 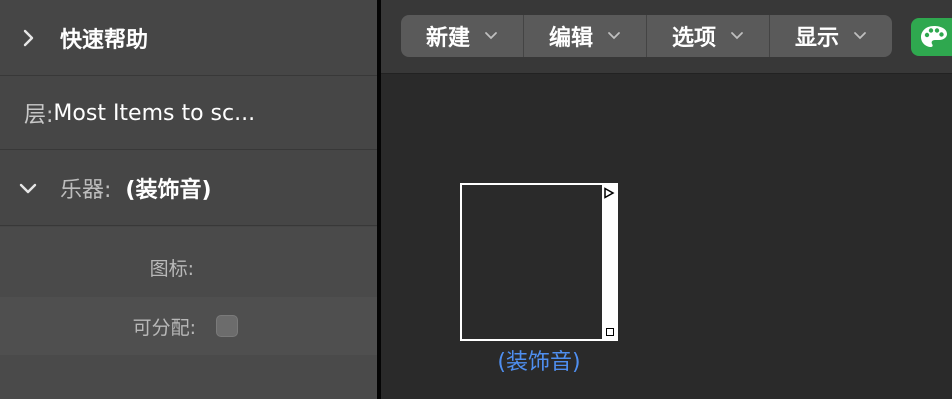 I want to click on palette-icon, so click(x=934, y=36).